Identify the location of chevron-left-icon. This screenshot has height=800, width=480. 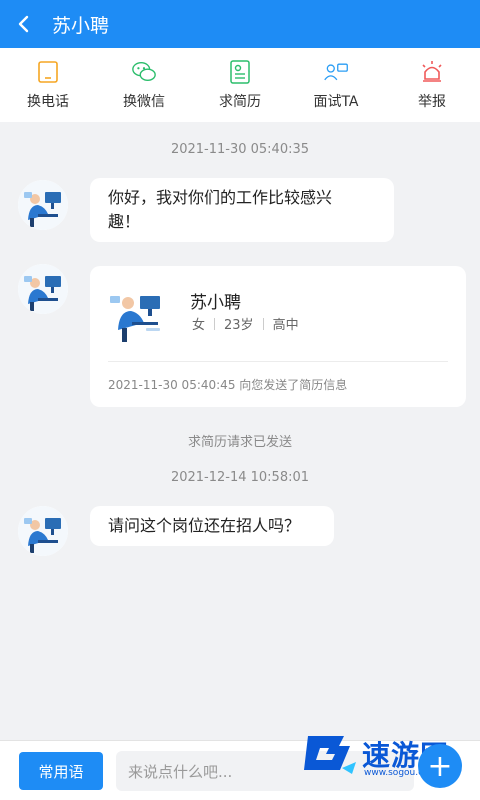
(23, 24).